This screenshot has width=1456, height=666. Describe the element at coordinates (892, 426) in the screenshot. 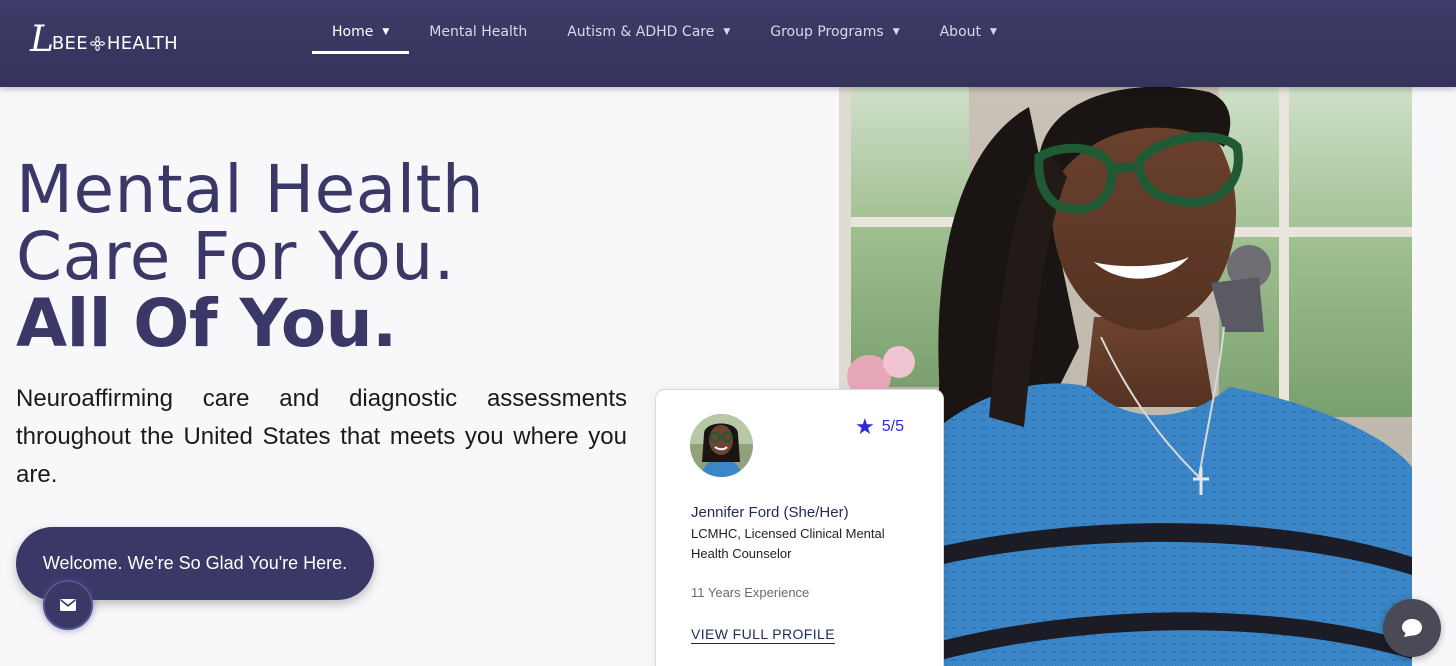

I see `rating-value: 5/5` at that location.